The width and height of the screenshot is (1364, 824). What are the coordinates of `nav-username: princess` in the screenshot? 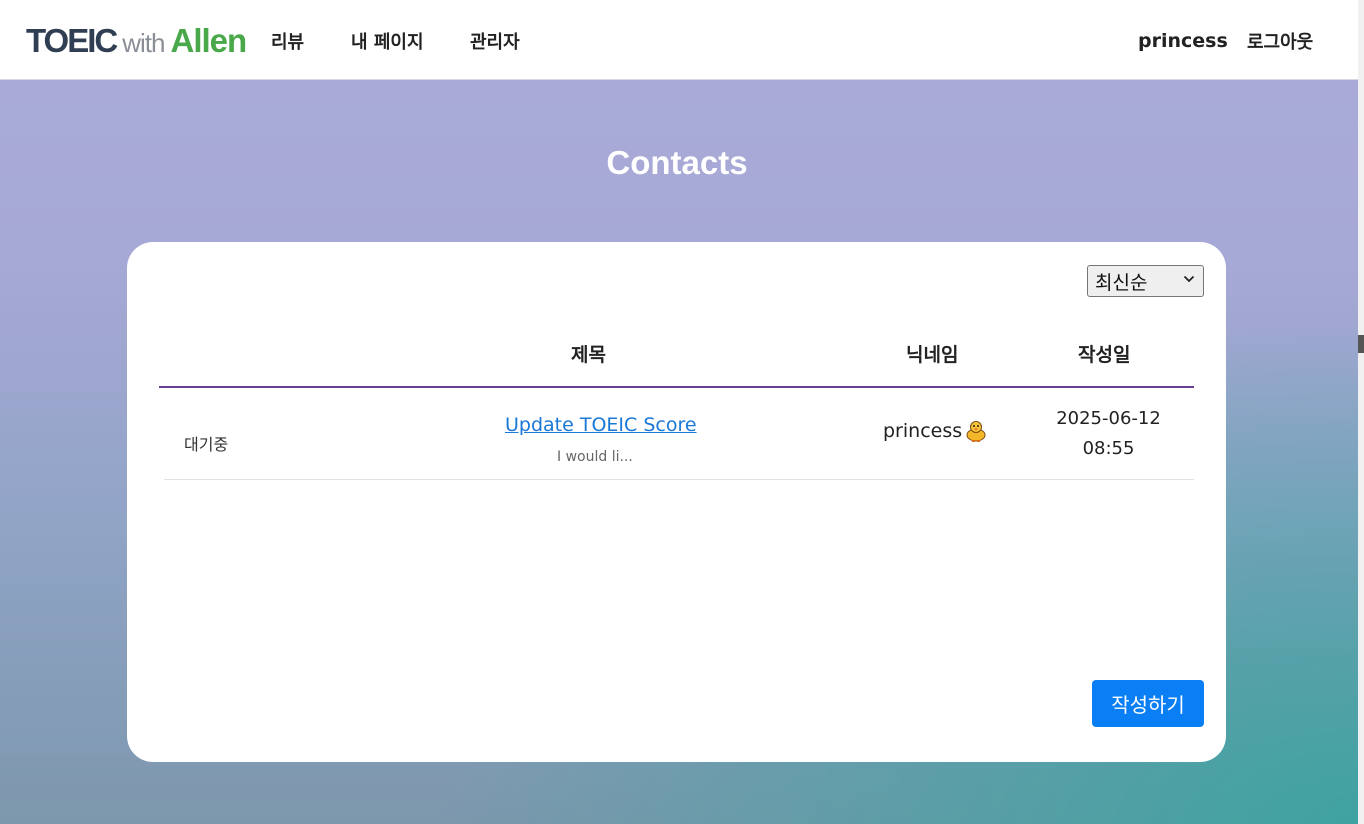 It's located at (1183, 41).